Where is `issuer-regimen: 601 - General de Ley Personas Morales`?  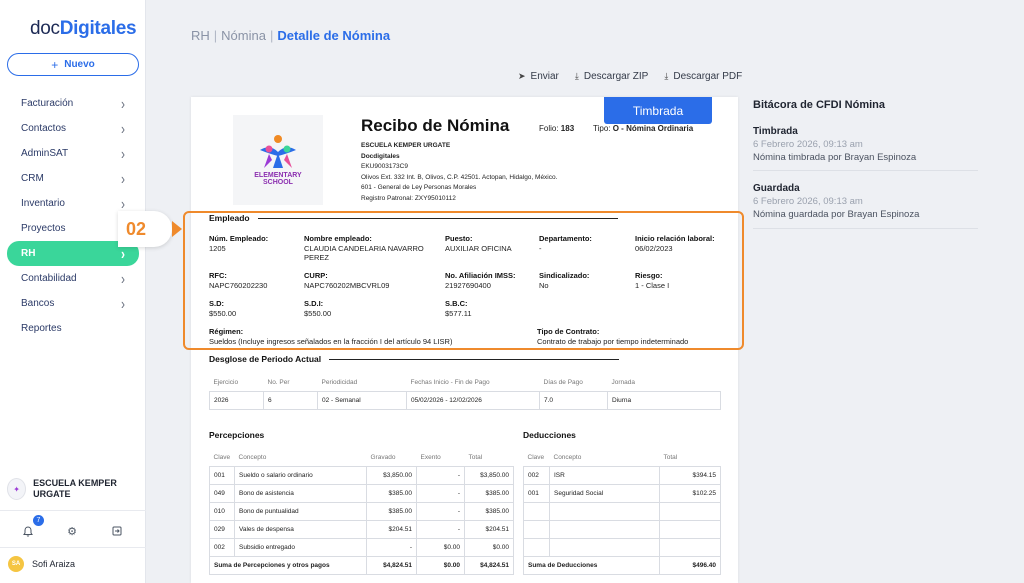
issuer-regimen: 601 - General de Ley Personas Morales is located at coordinates (419, 188).